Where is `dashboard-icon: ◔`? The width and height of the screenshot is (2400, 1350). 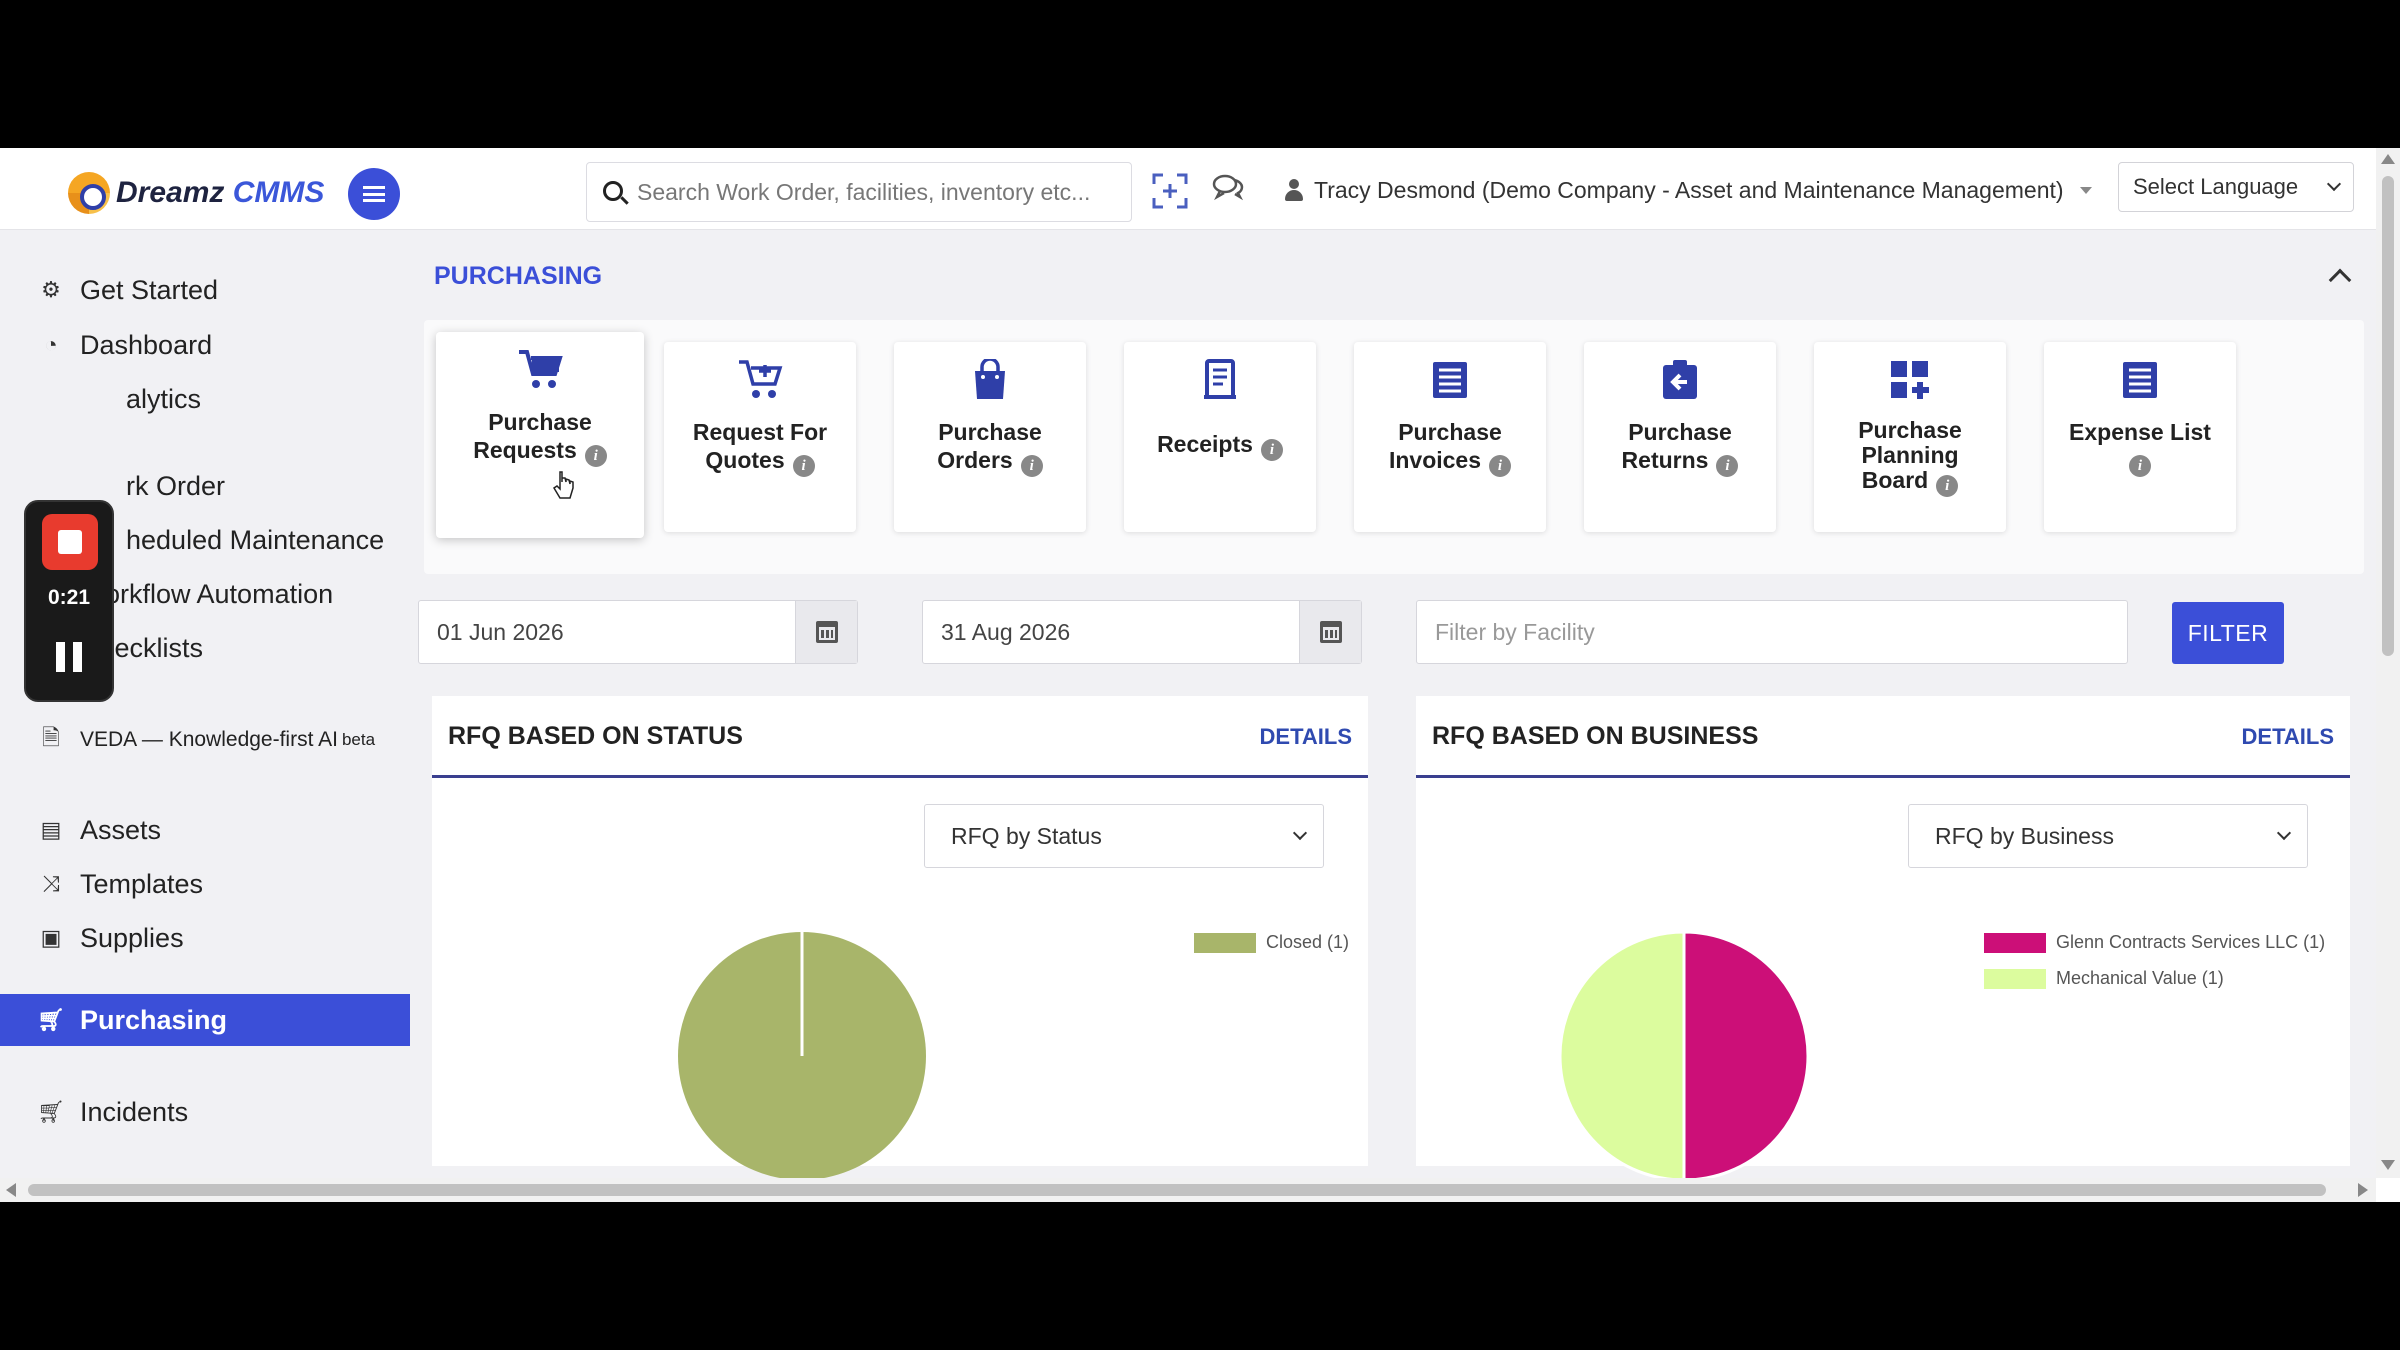 dashboard-icon: ◔ is located at coordinates (51, 344).